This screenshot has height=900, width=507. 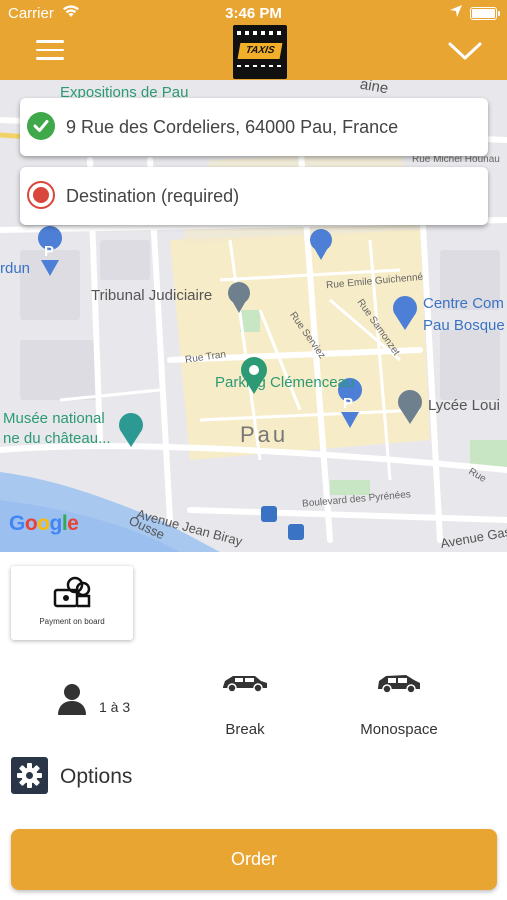 I want to click on destination-marker-icon, so click(x=41, y=195).